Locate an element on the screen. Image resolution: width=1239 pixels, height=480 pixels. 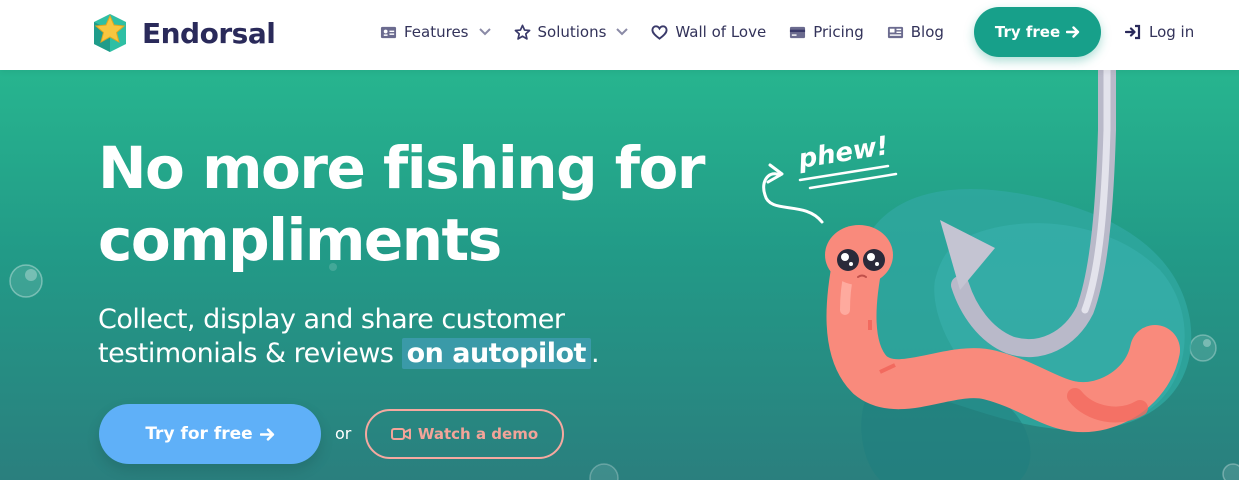
nav-label-pricing: Pricing is located at coordinates (838, 32).